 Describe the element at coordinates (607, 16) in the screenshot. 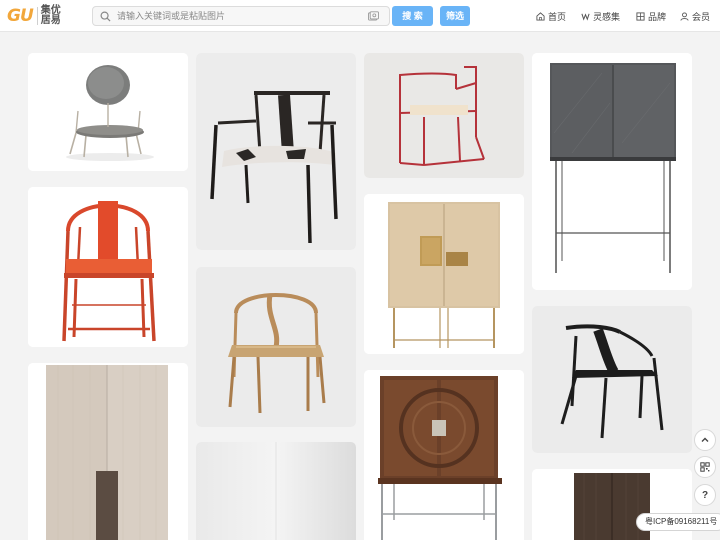

I see `nav-inspiration-label: 灵感集` at that location.